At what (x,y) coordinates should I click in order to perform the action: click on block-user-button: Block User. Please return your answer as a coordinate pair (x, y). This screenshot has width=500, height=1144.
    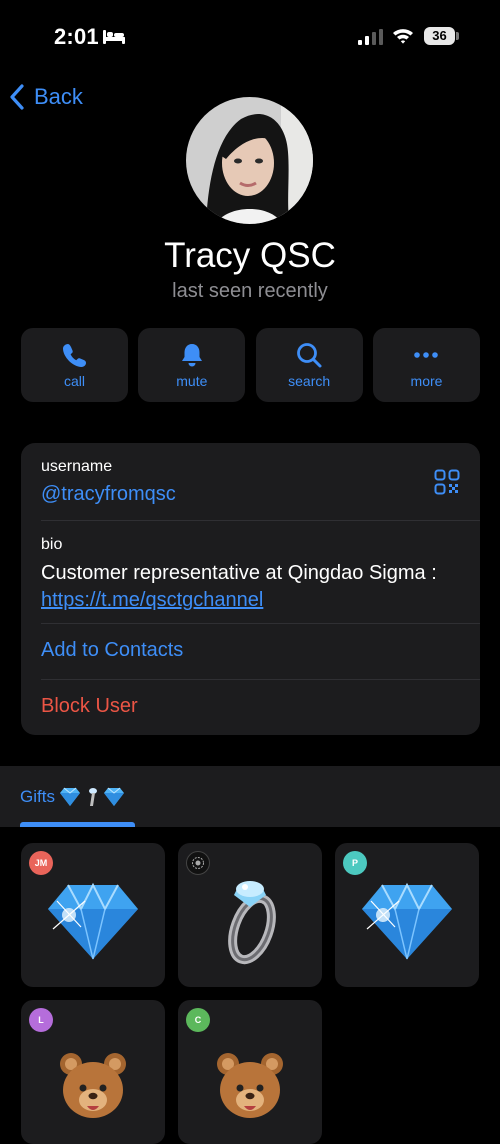
    Looking at the image, I should click on (89, 706).